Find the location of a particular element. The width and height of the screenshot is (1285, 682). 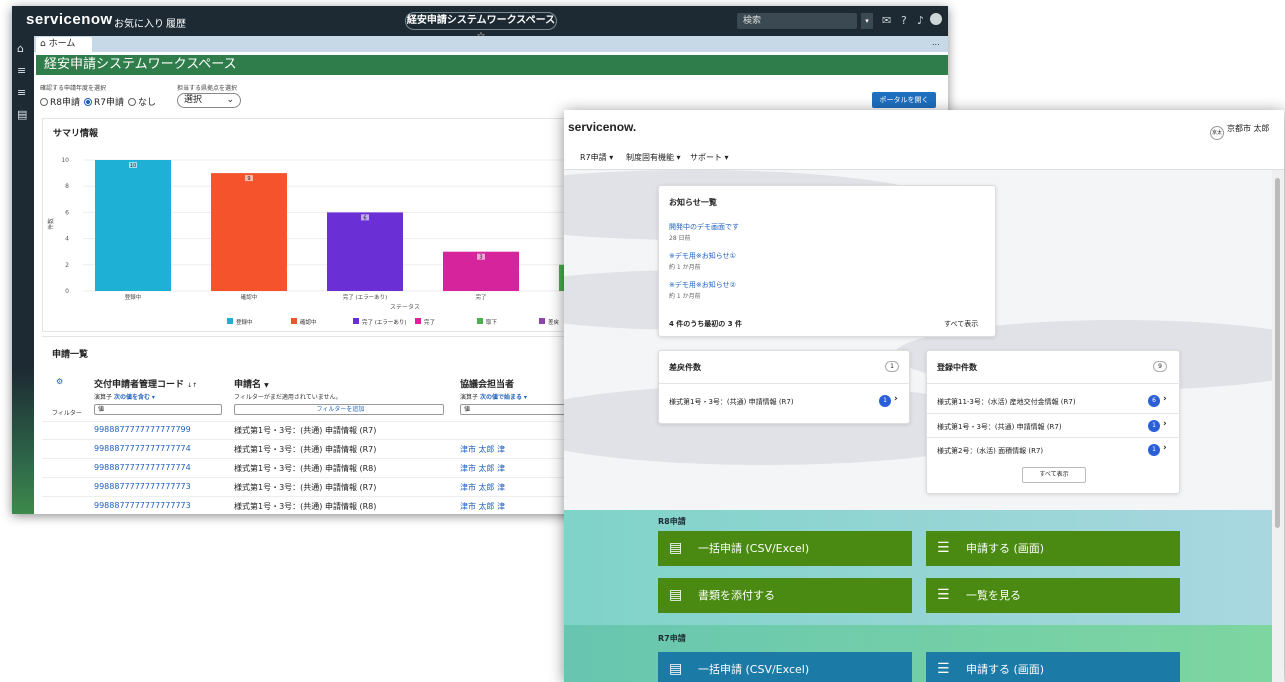

filter-person-input: 値 is located at coordinates (520, 409).